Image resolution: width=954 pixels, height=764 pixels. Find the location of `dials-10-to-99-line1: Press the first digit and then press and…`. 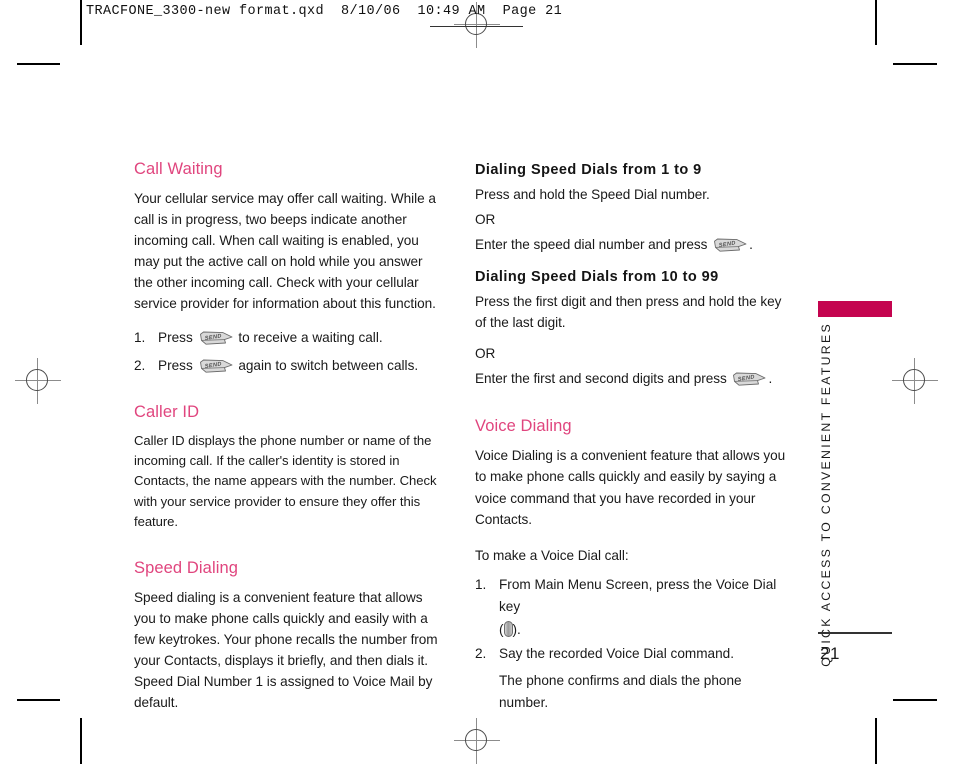

dials-10-to-99-line1: Press the first digit and then press and… is located at coordinates (628, 312).